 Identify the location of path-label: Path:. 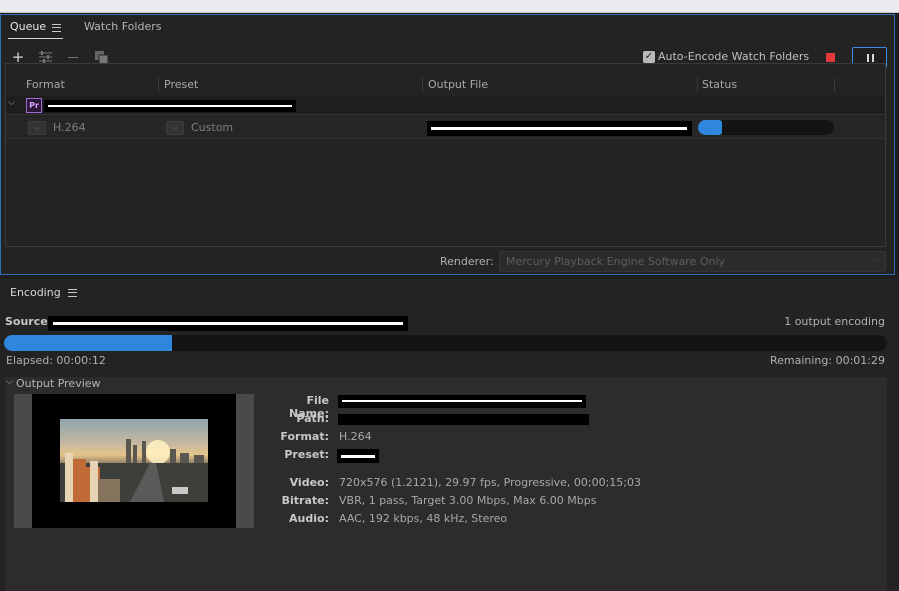
(312, 418).